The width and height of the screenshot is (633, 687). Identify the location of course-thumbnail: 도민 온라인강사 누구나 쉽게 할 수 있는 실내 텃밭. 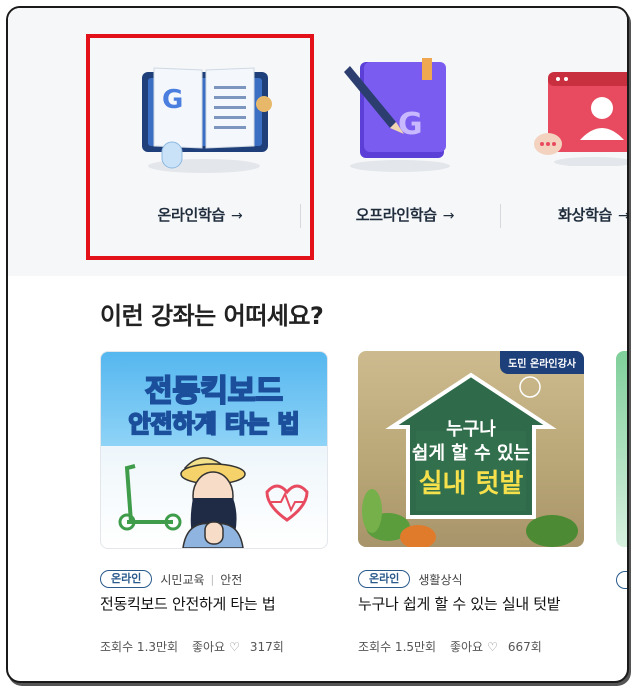
(471, 449).